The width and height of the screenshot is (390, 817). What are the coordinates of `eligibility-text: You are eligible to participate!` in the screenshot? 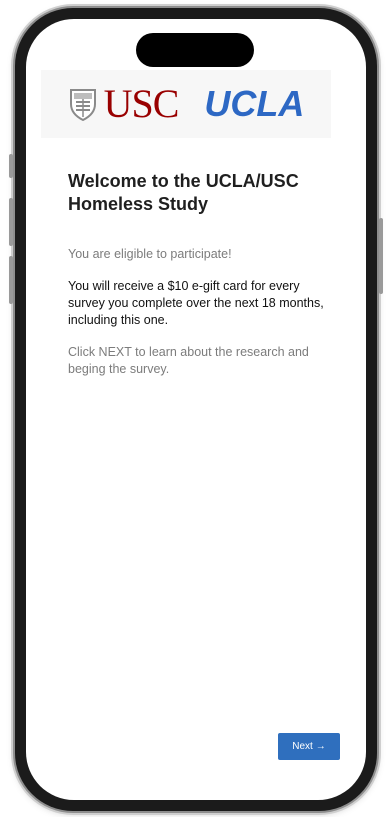 It's located at (150, 254).